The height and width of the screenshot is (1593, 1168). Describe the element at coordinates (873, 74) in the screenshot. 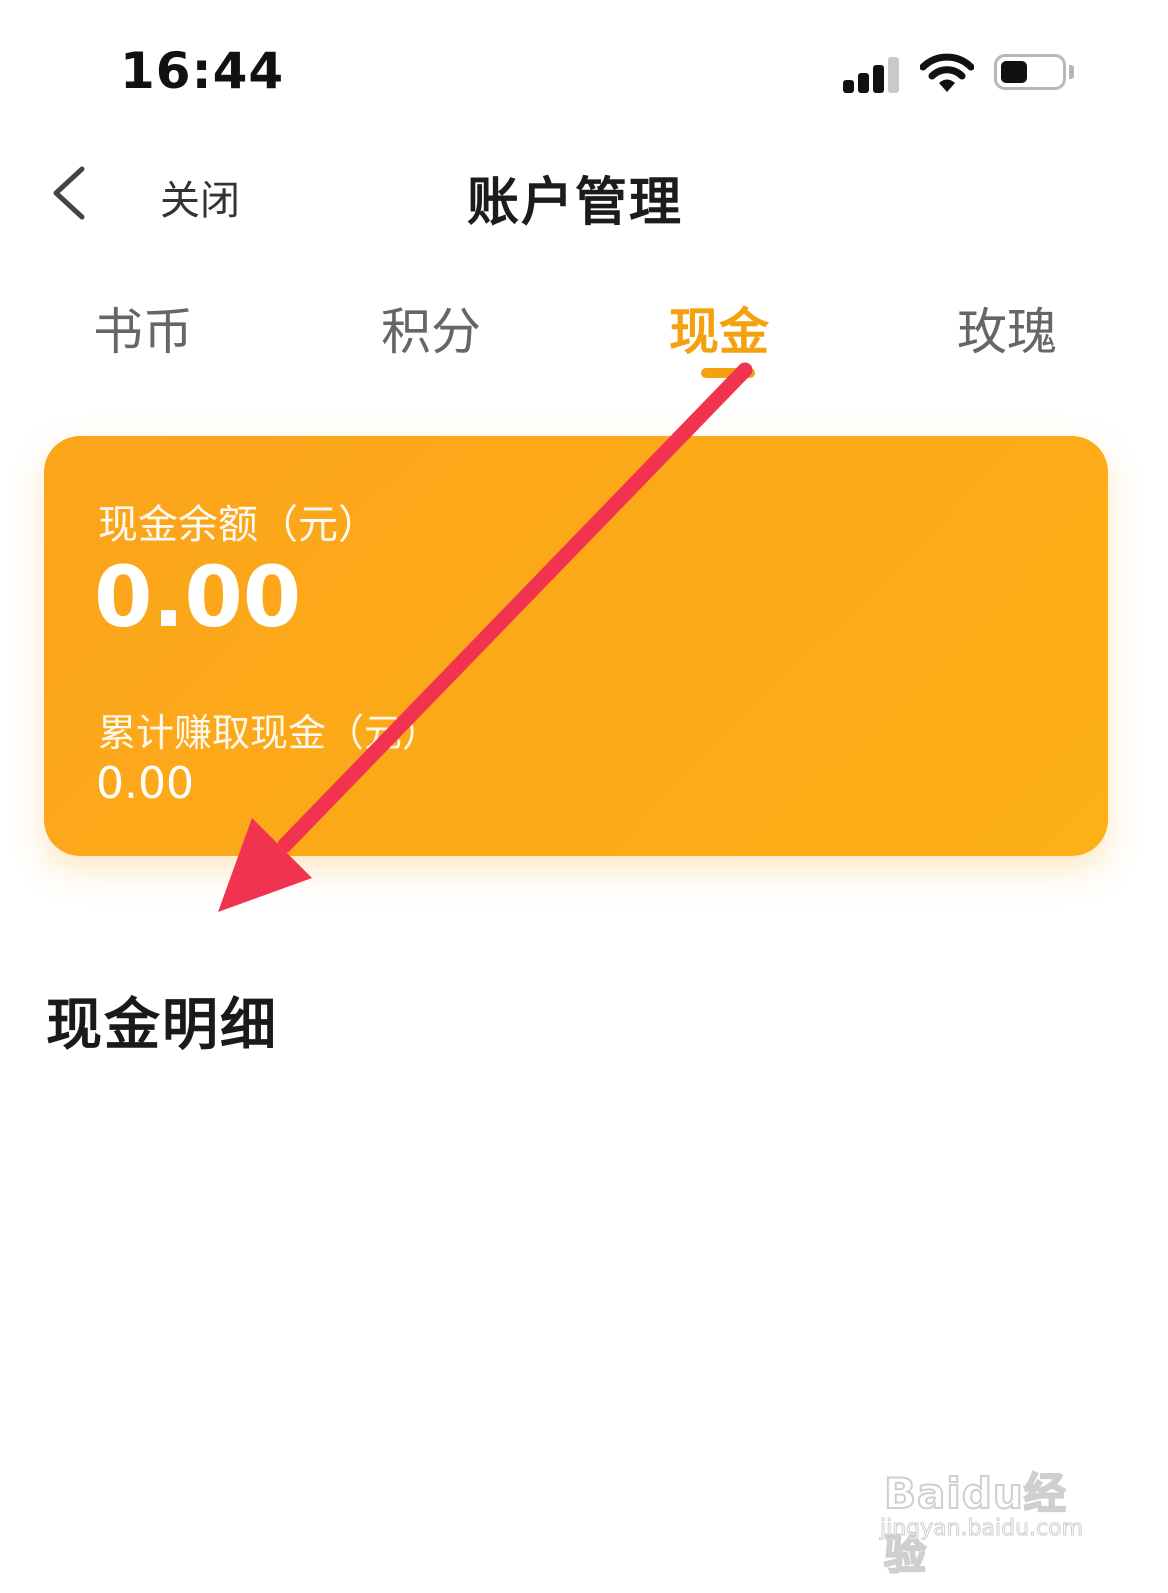

I see `cellular-signal-icon` at that location.